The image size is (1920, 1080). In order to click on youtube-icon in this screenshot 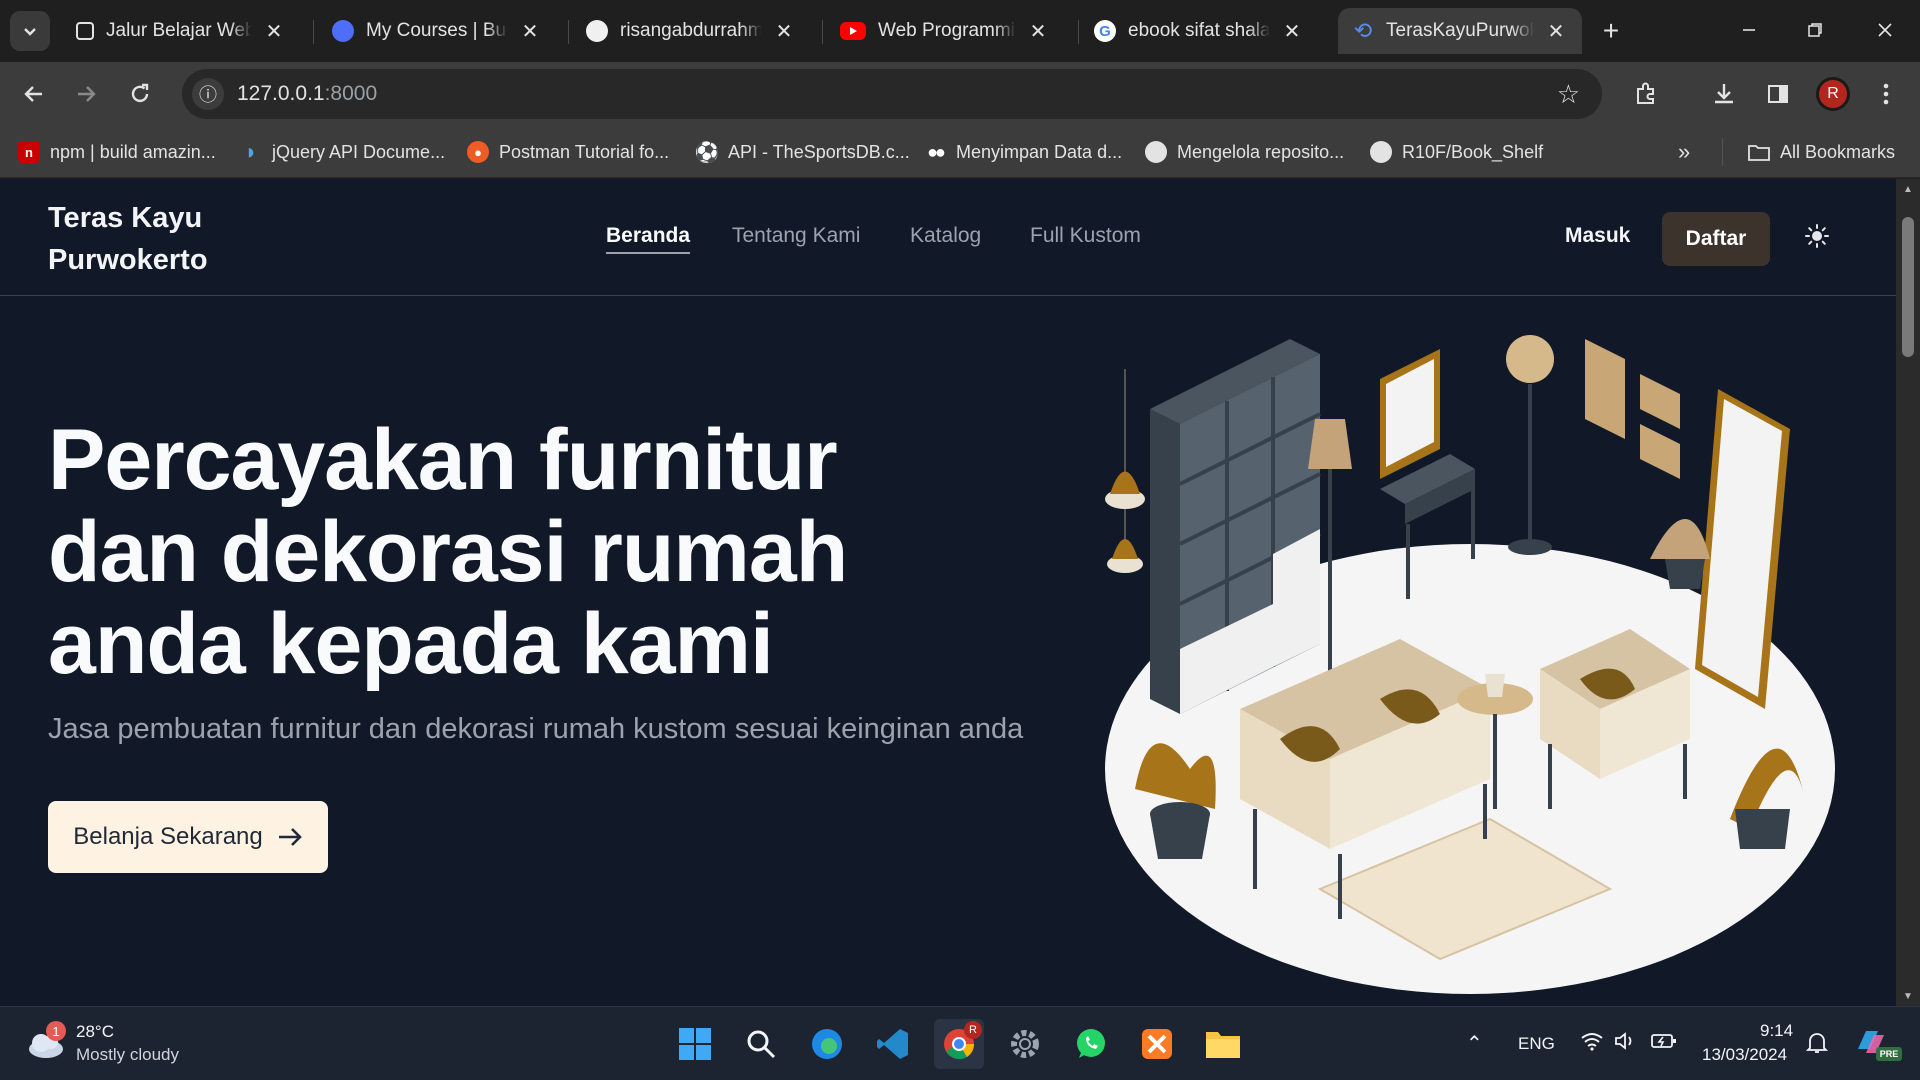, I will do `click(853, 31)`.